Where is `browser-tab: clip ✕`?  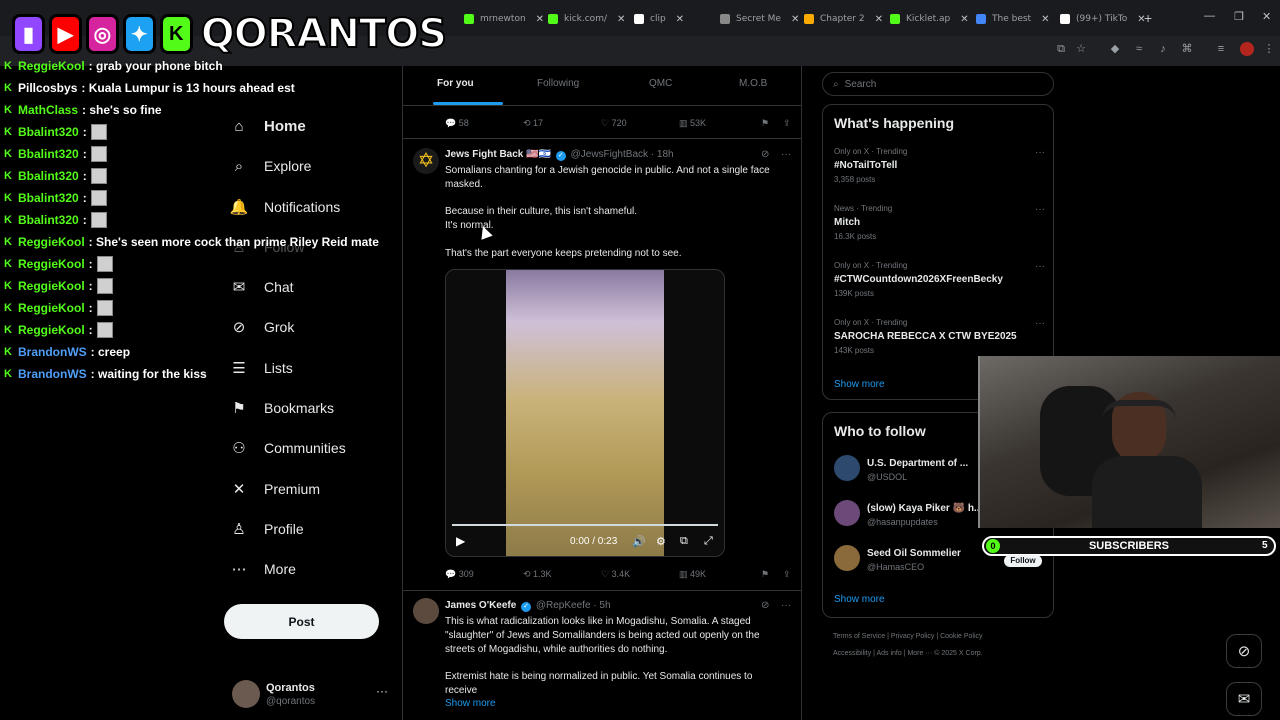
browser-tab: clip ✕ is located at coordinates (659, 19).